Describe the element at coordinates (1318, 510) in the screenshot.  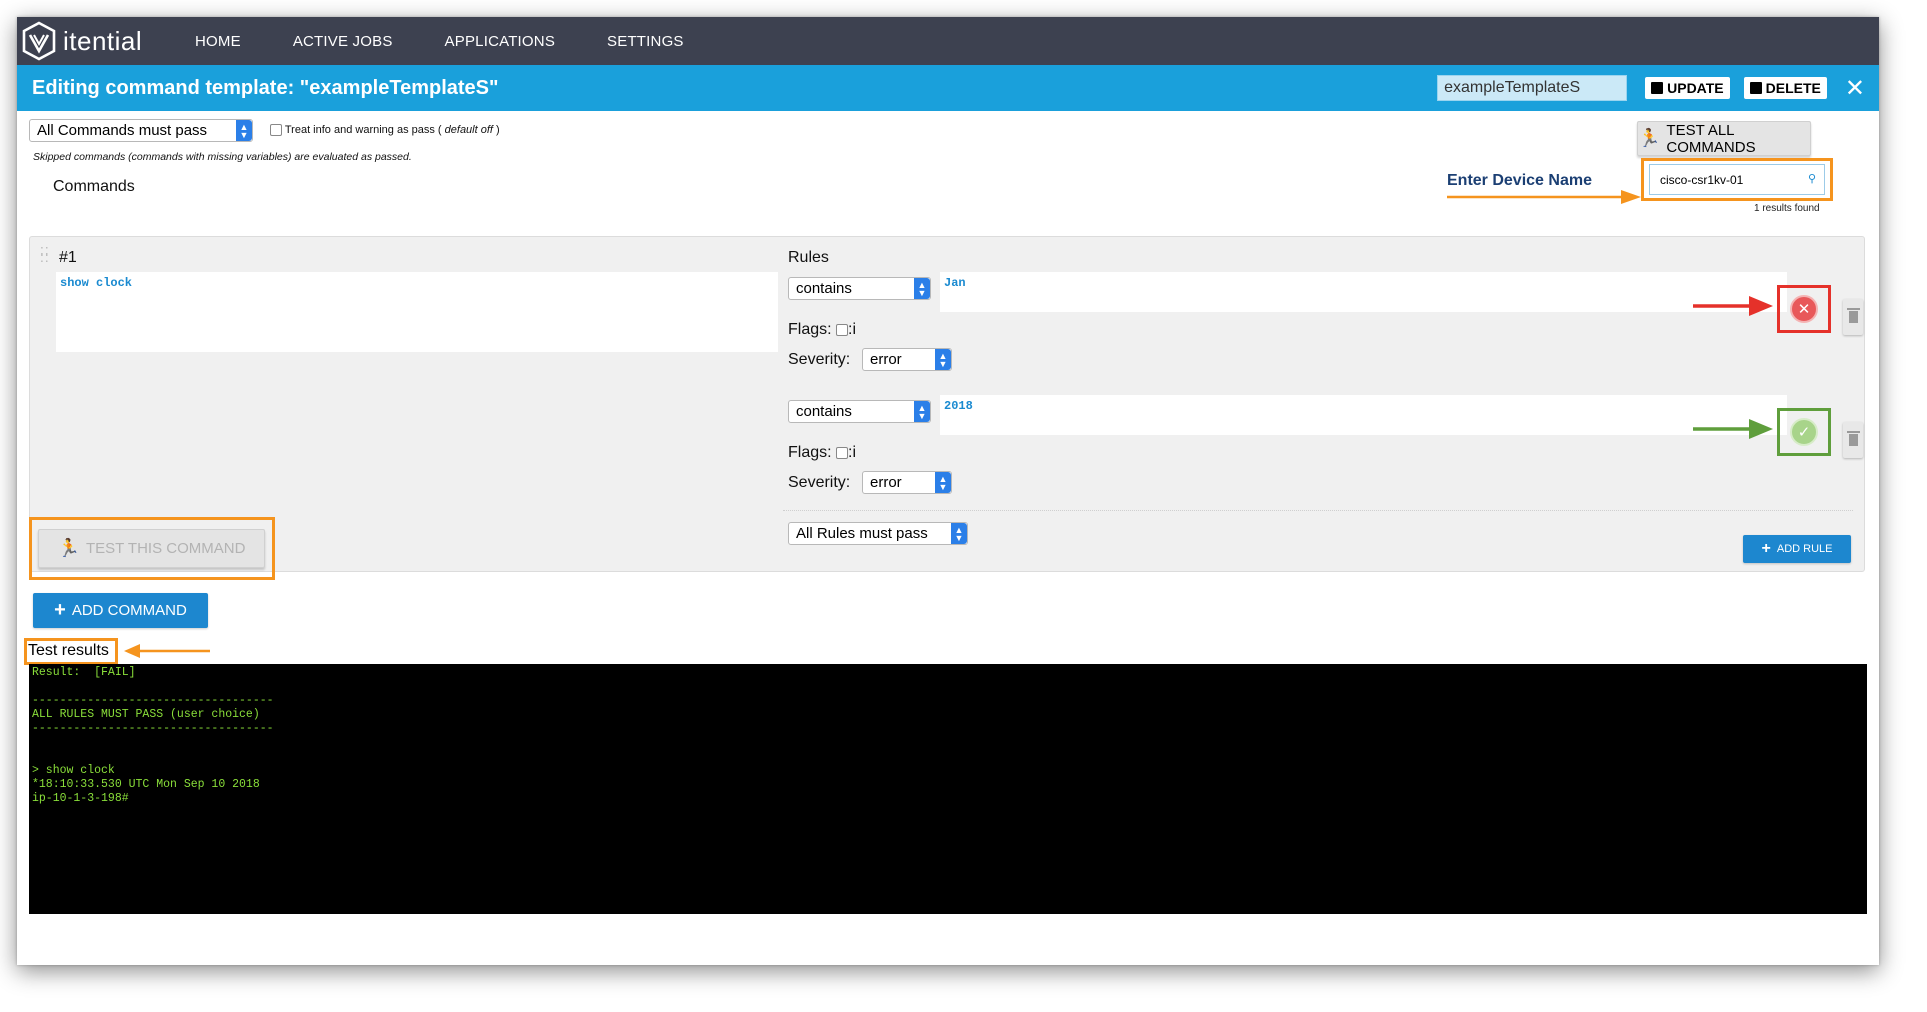
I see `rules-divider` at that location.